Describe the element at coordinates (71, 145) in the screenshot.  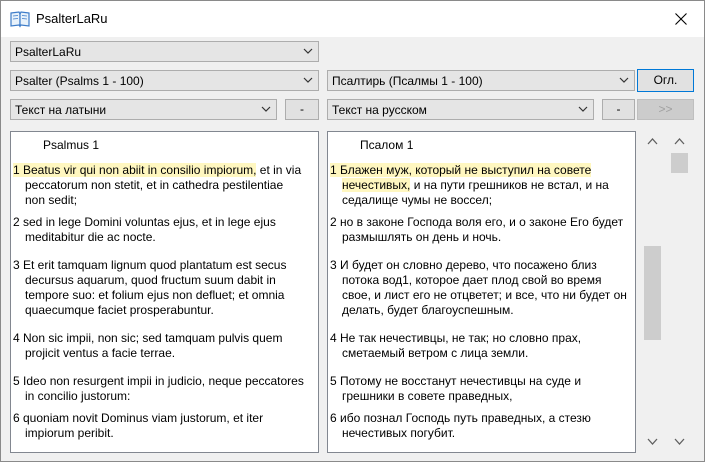
I see `latin-psalm-heading: Psalmus 1` at that location.